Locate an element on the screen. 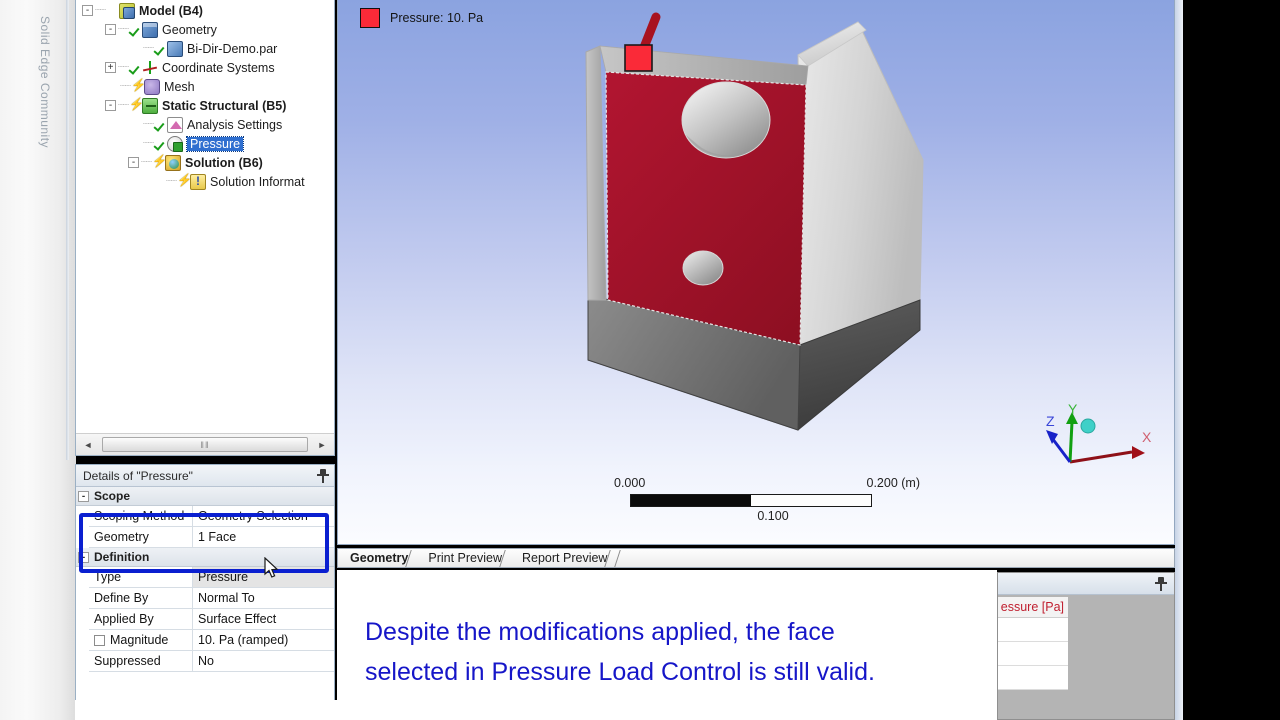 The width and height of the screenshot is (1280, 720). details-row: Applied By Surface Effect is located at coordinates (211, 619).